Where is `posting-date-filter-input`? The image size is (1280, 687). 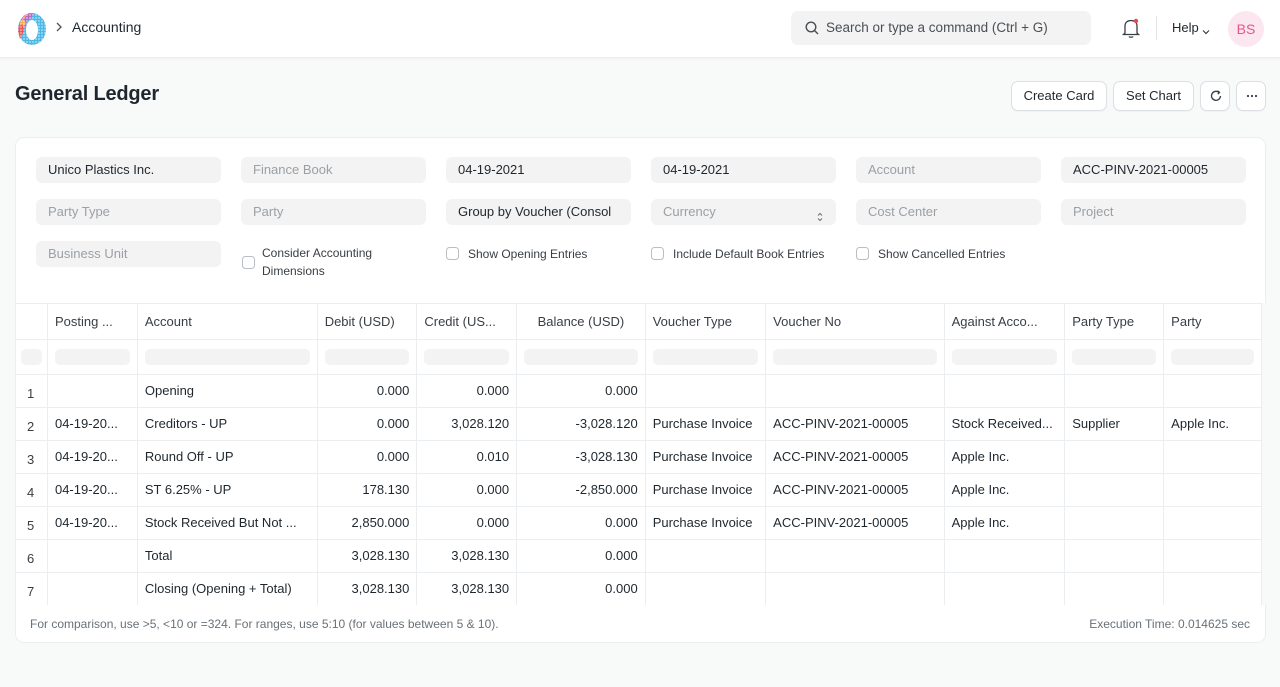 posting-date-filter-input is located at coordinates (92, 356).